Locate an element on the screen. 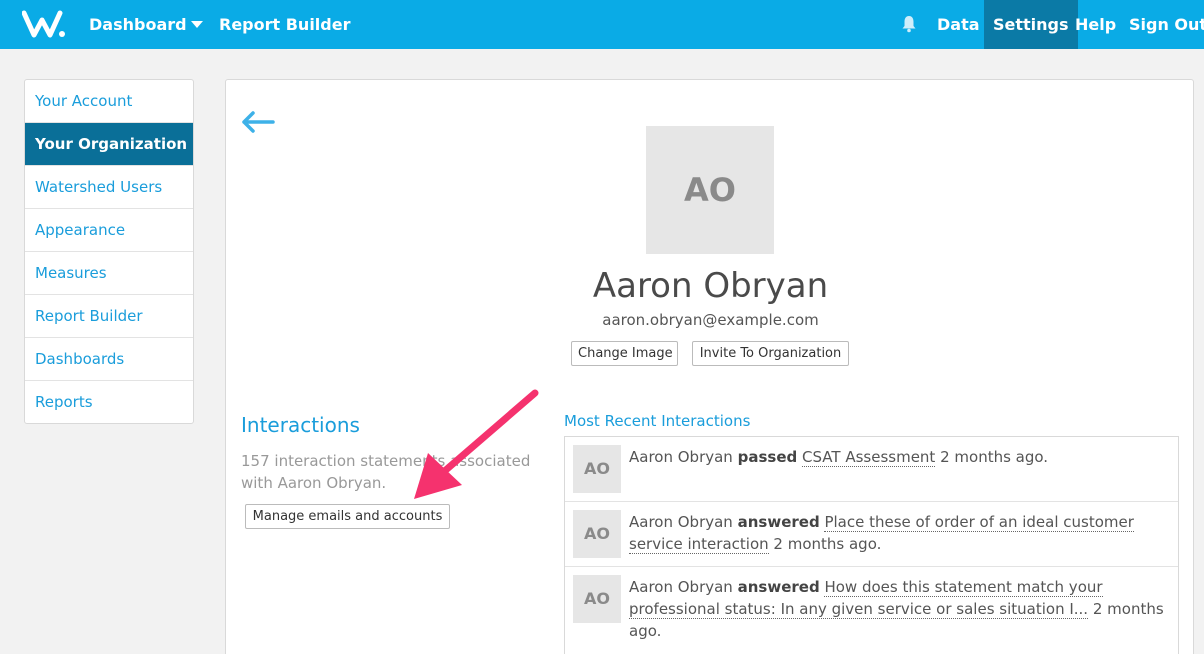 This screenshot has height=654, width=1204. nav-sign-out: Sign Out is located at coordinates (1166, 24).